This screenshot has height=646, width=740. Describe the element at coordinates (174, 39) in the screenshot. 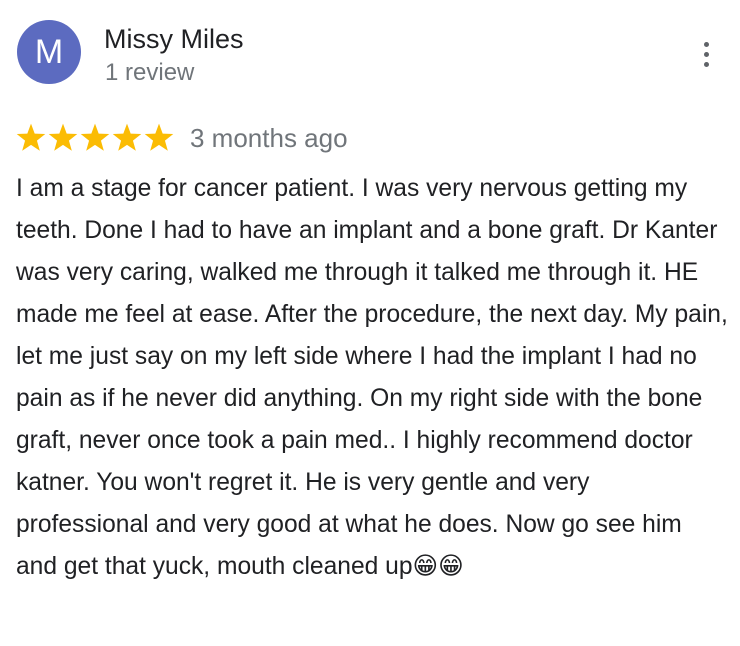

I see `author-name: Missy Miles` at that location.